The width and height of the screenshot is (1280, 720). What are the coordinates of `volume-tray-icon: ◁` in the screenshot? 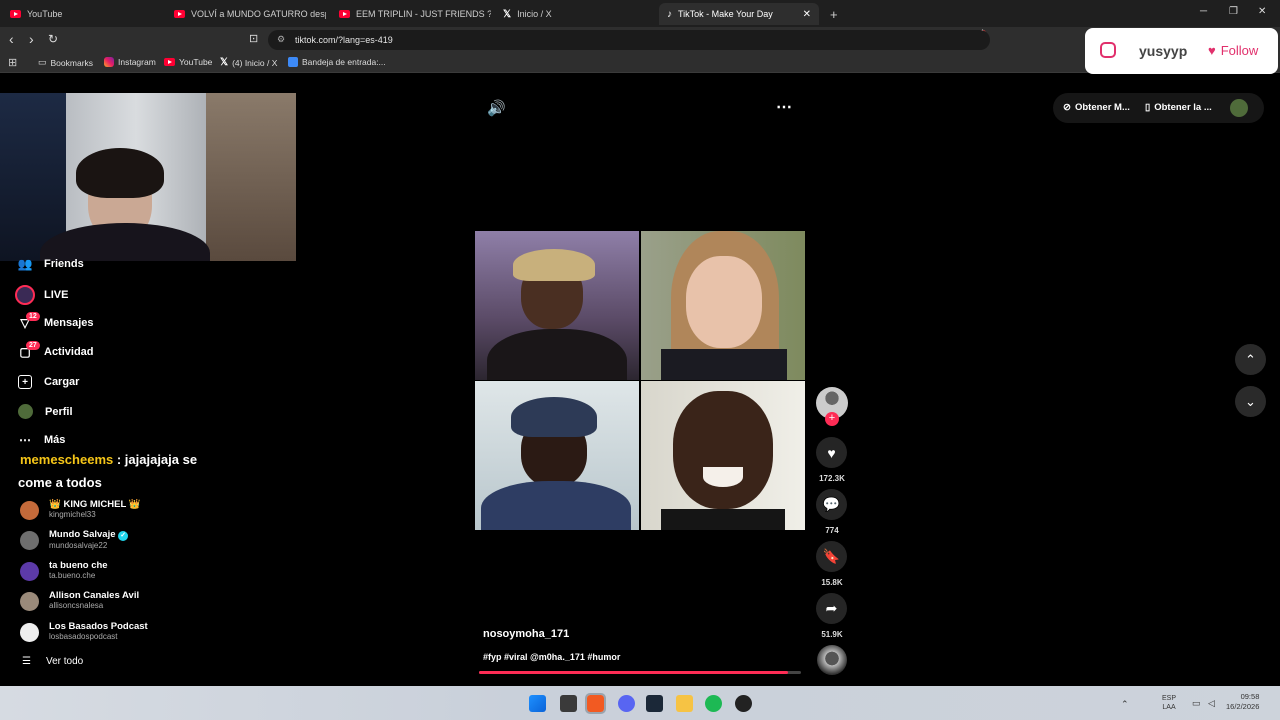 It's located at (1211, 703).